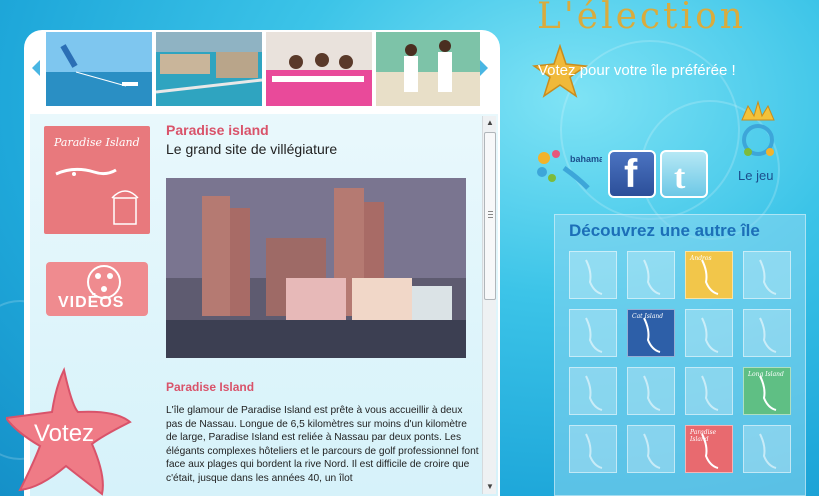 The image size is (819, 496). What do you see at coordinates (489, 305) in the screenshot?
I see `scrollbar: ▲ ▼` at bounding box center [489, 305].